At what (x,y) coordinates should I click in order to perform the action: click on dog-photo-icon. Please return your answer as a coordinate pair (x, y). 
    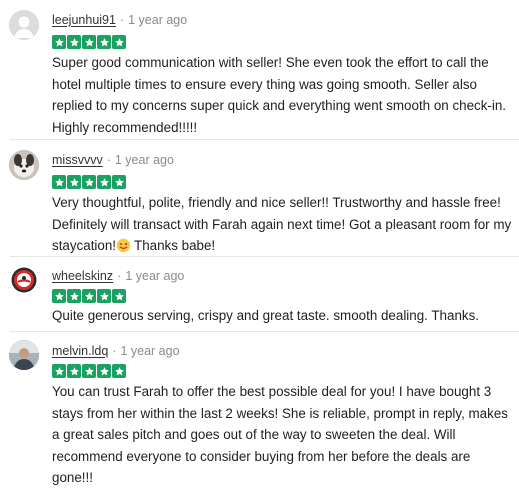
    Looking at the image, I should click on (24, 165).